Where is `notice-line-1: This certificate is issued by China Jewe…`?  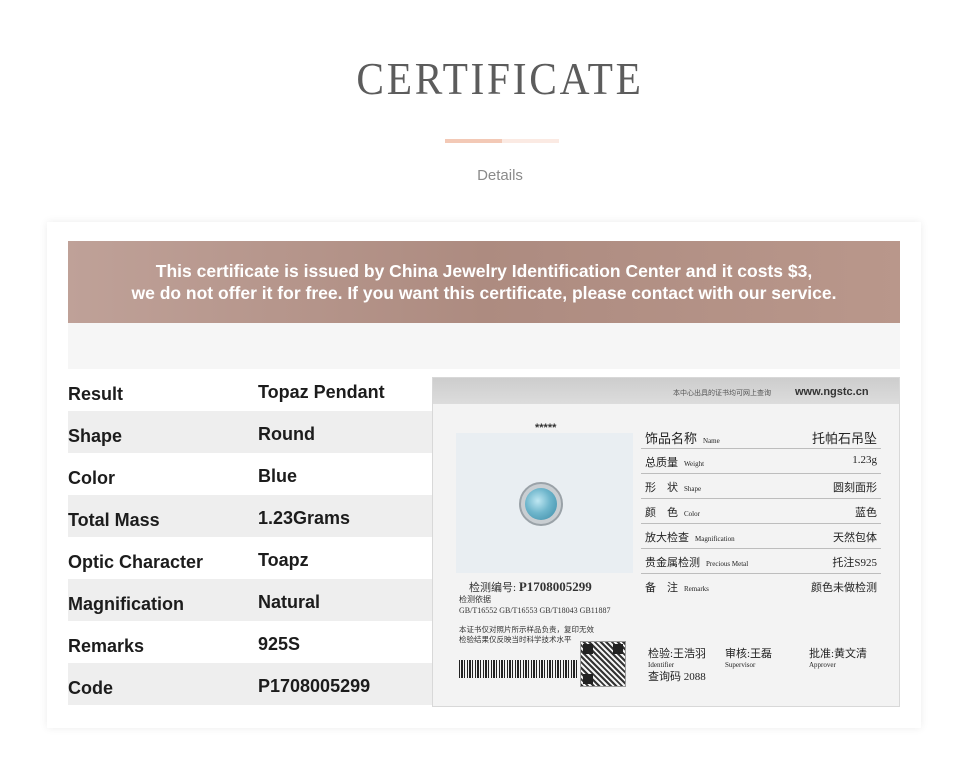 notice-line-1: This certificate is issued by China Jewe… is located at coordinates (484, 271).